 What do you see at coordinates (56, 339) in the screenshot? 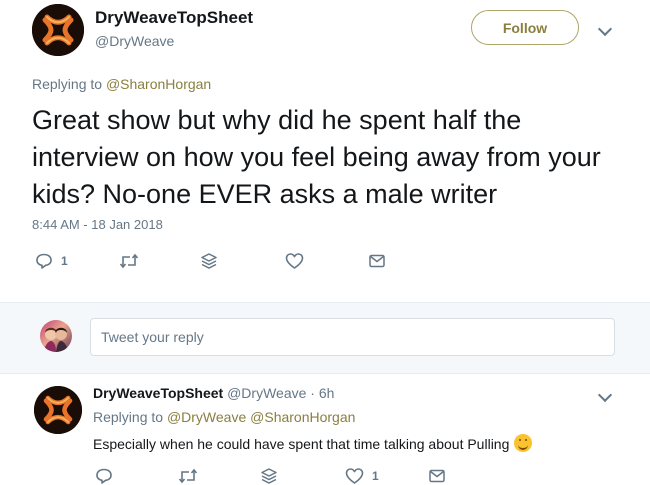
I see `avatar-photo-icon` at bounding box center [56, 339].